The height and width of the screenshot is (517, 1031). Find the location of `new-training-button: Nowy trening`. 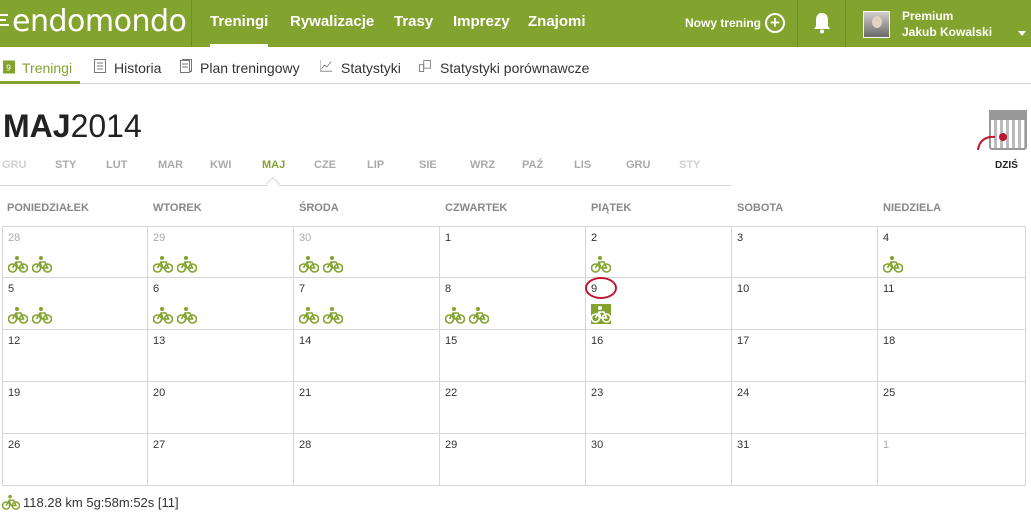

new-training-button: Nowy trening is located at coordinates (723, 23).